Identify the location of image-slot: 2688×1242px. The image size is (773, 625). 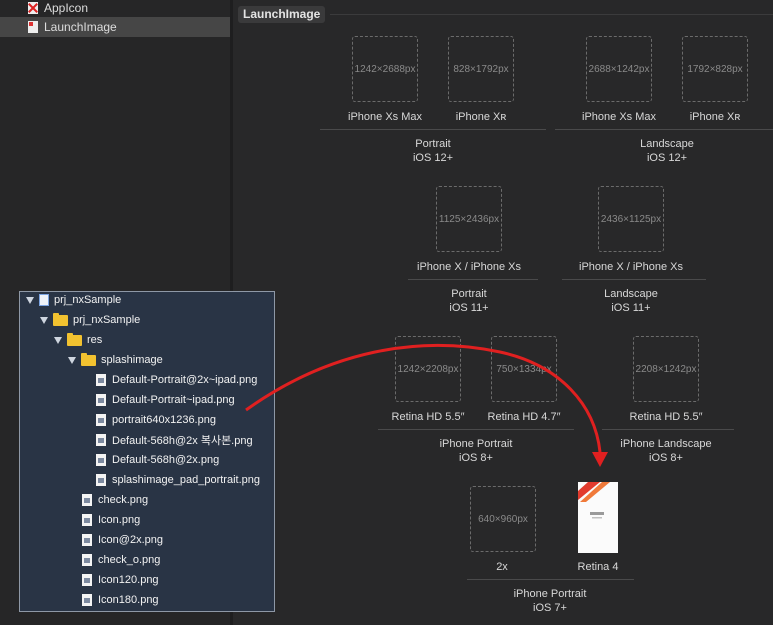
(619, 69).